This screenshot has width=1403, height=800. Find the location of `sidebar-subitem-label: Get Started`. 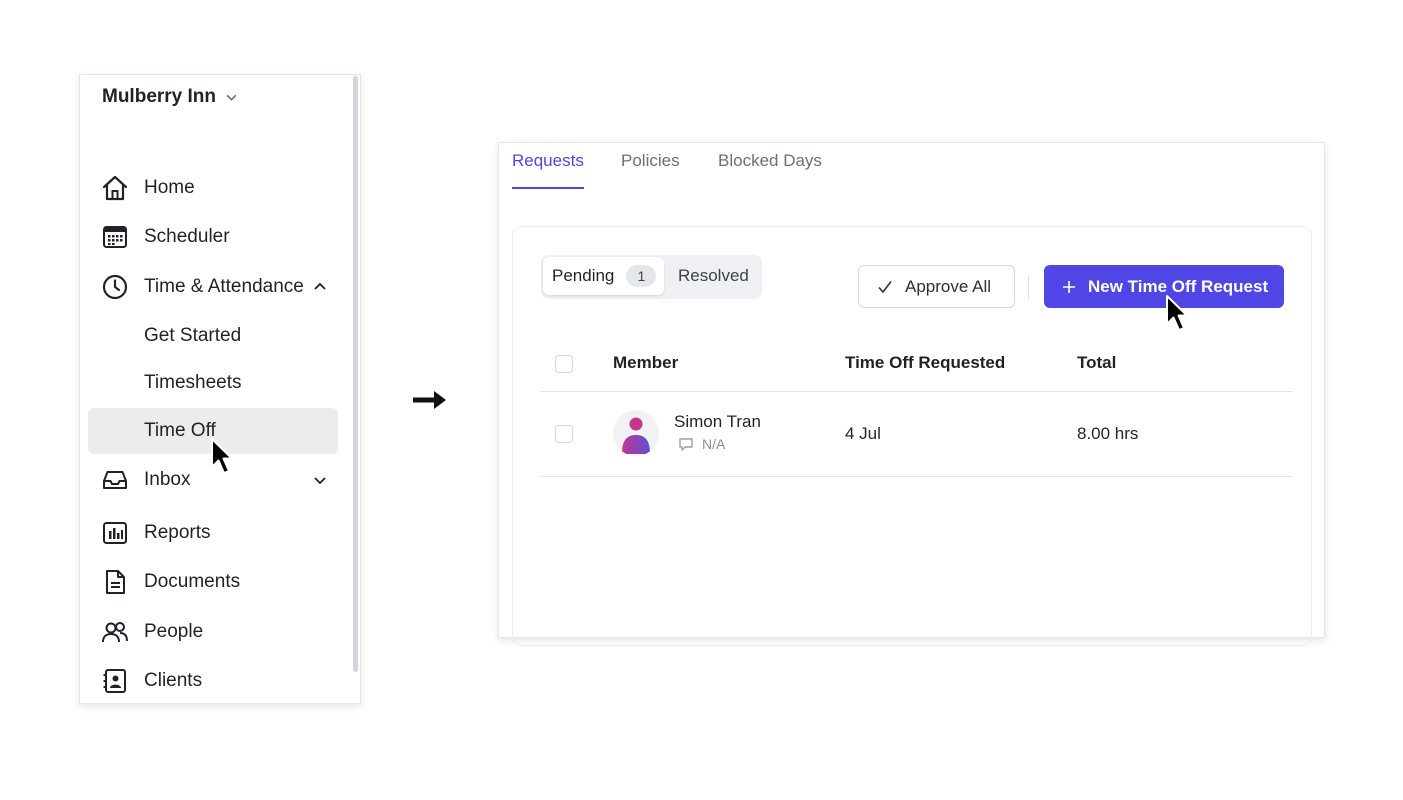

sidebar-subitem-label: Get Started is located at coordinates (193, 335).